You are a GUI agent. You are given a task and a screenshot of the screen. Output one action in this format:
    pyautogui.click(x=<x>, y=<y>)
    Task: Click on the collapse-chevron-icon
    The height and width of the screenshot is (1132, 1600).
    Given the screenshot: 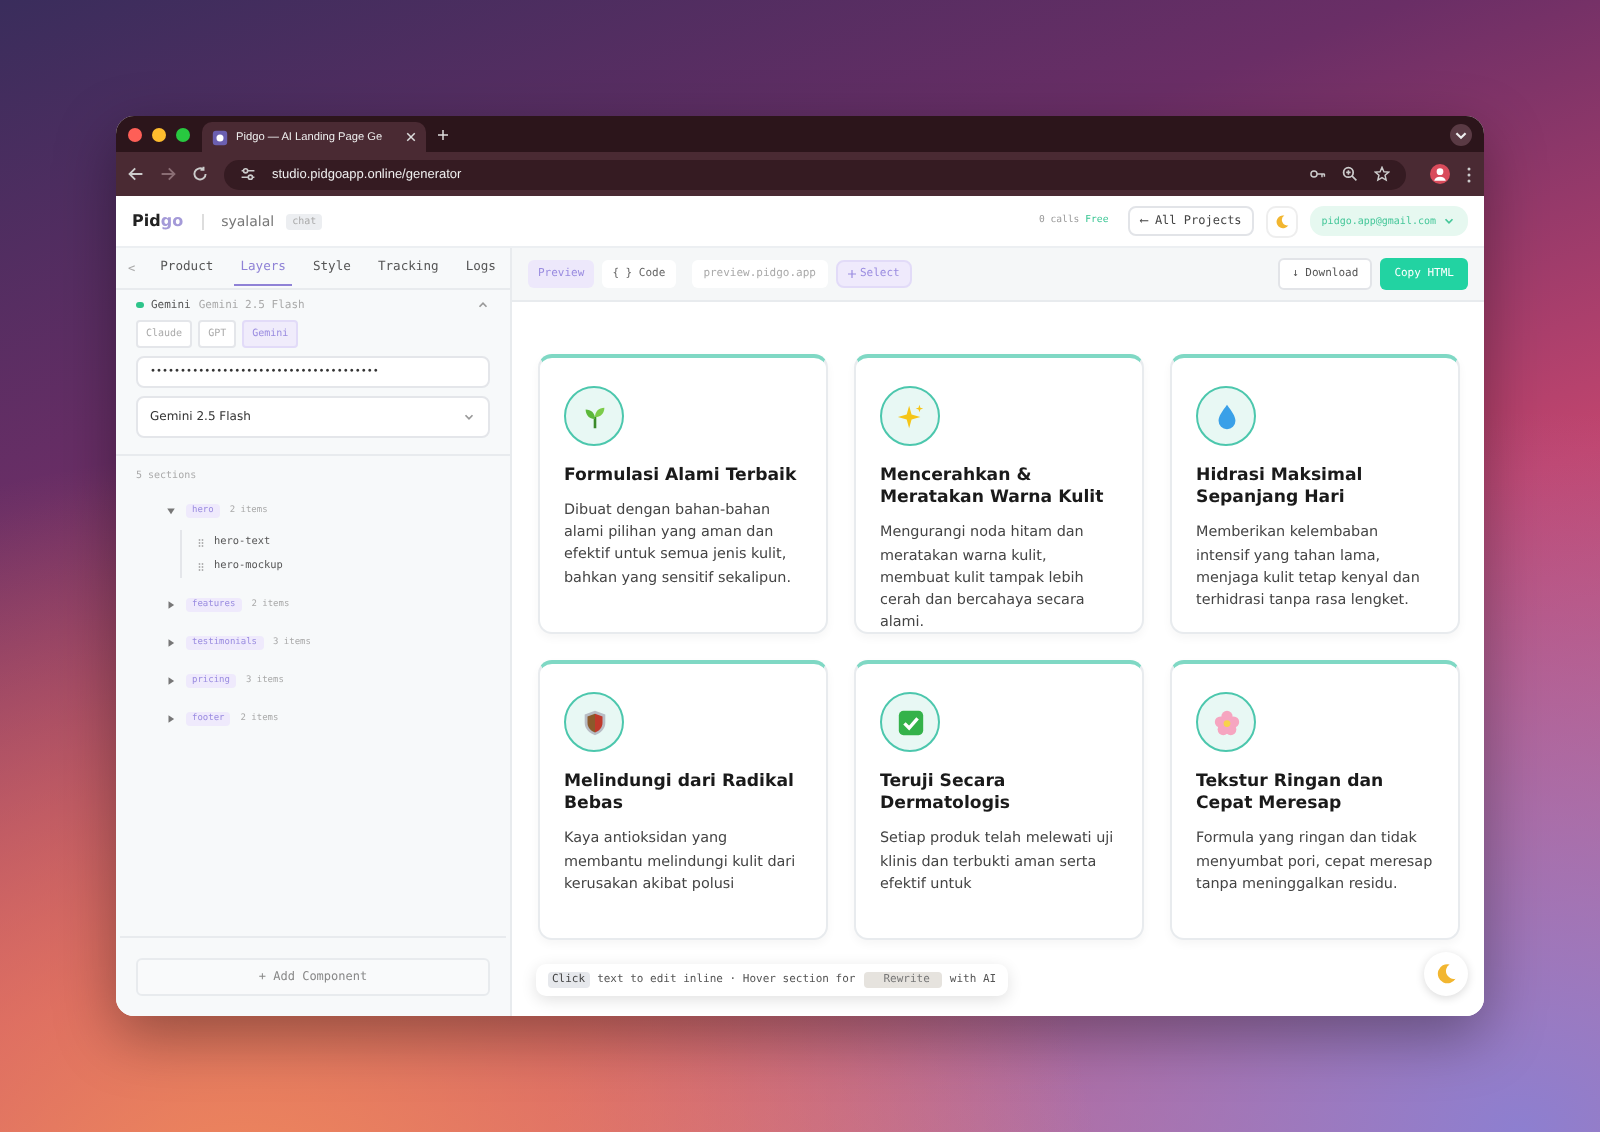 What is the action you would take?
    pyautogui.click(x=483, y=305)
    